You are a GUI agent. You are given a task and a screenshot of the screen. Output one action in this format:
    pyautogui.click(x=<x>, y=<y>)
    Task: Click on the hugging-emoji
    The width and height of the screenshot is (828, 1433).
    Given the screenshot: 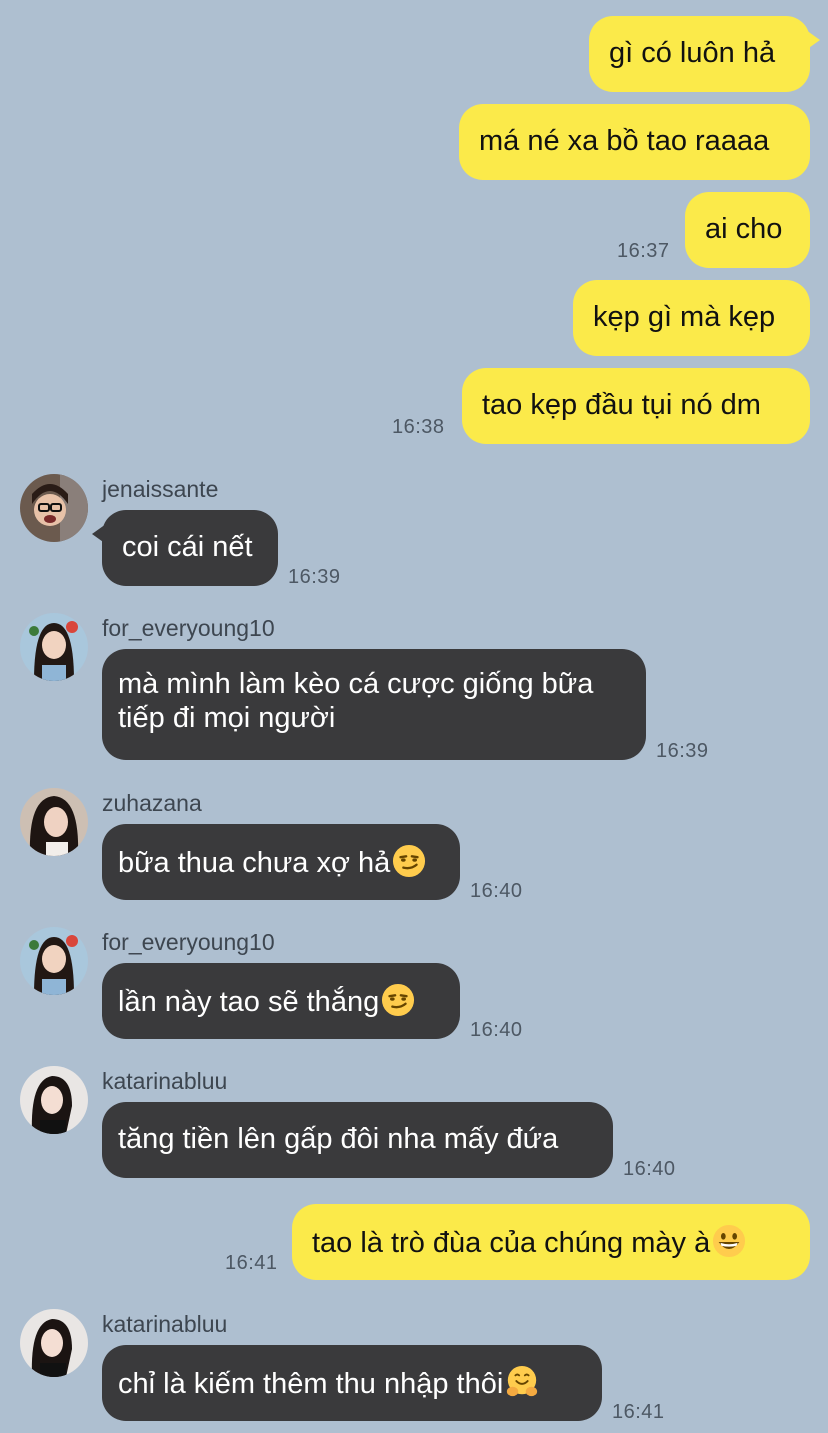 What is the action you would take?
    pyautogui.click(x=522, y=1381)
    